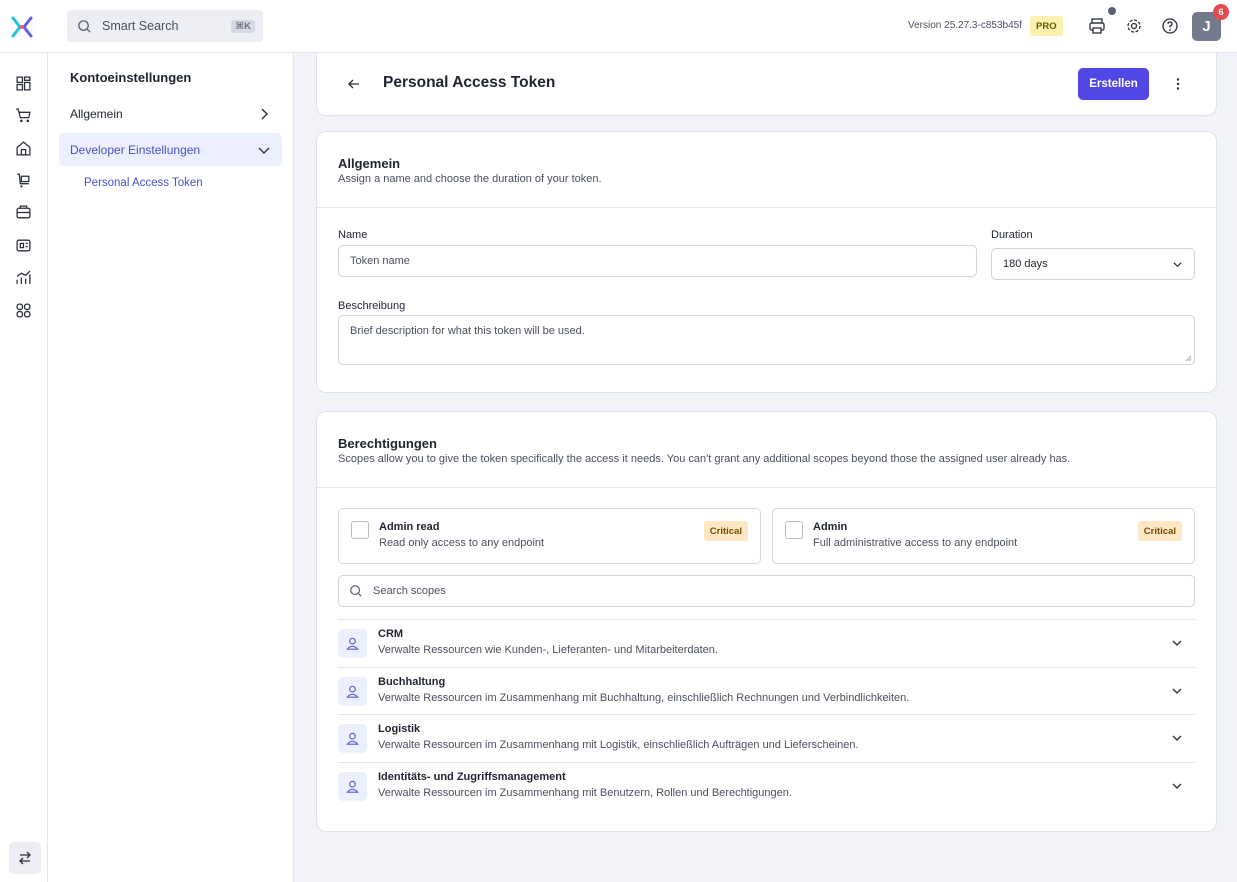  What do you see at coordinates (1112, 11) in the screenshot?
I see `printer-status-dot` at bounding box center [1112, 11].